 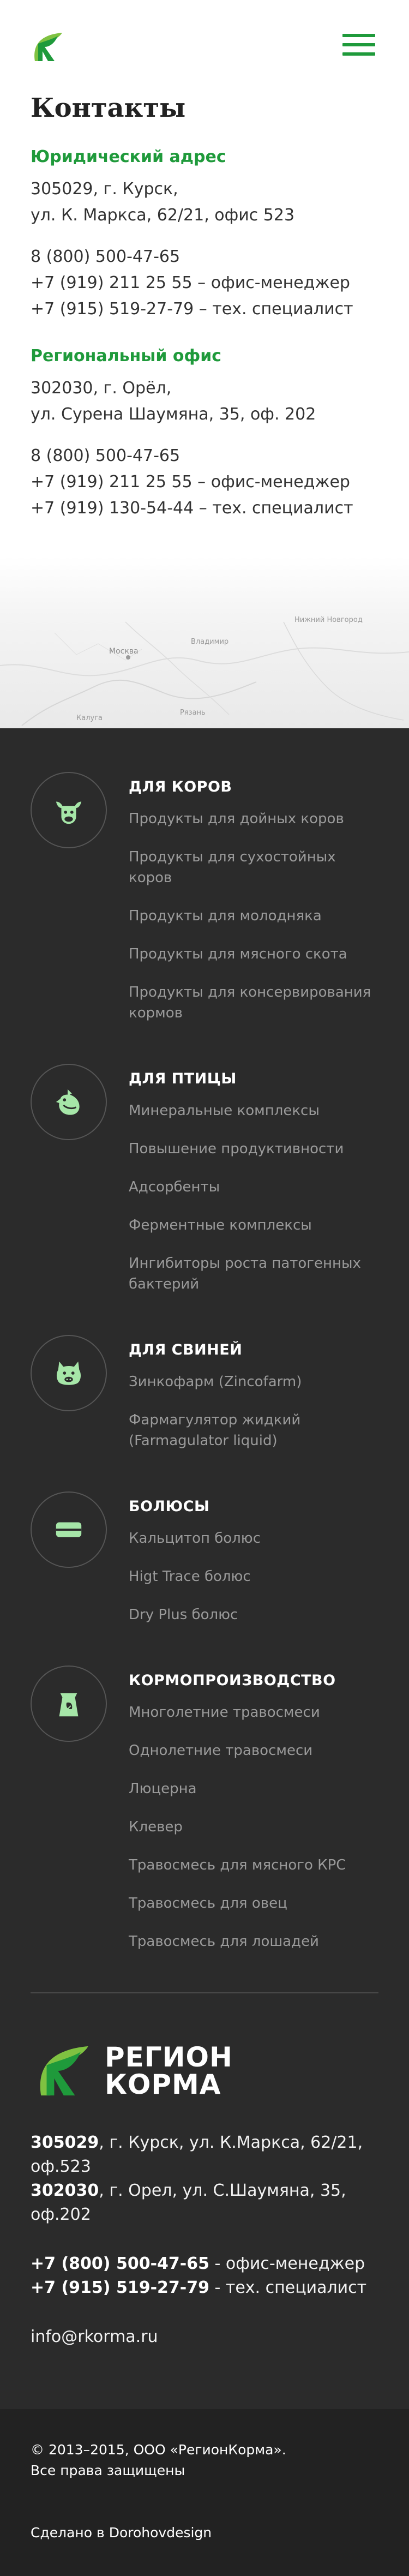 I want to click on cow-icon, so click(x=69, y=810).